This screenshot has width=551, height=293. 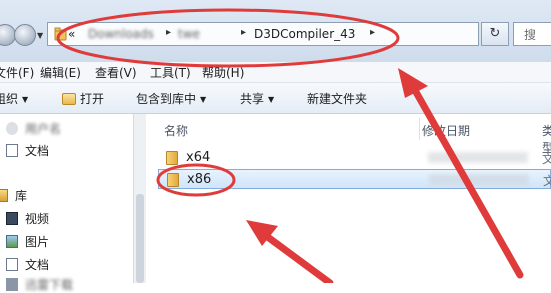 What do you see at coordinates (198, 157) in the screenshot?
I see `file-name: x64` at bounding box center [198, 157].